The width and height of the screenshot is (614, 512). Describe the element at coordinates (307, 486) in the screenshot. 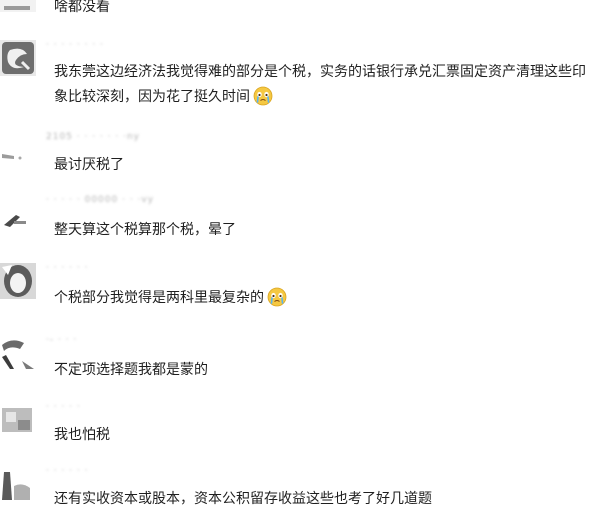

I see `comment-item: · · · · · · 还有实收资本或股本，资本公积留存收益这些也考了好几道题` at that location.